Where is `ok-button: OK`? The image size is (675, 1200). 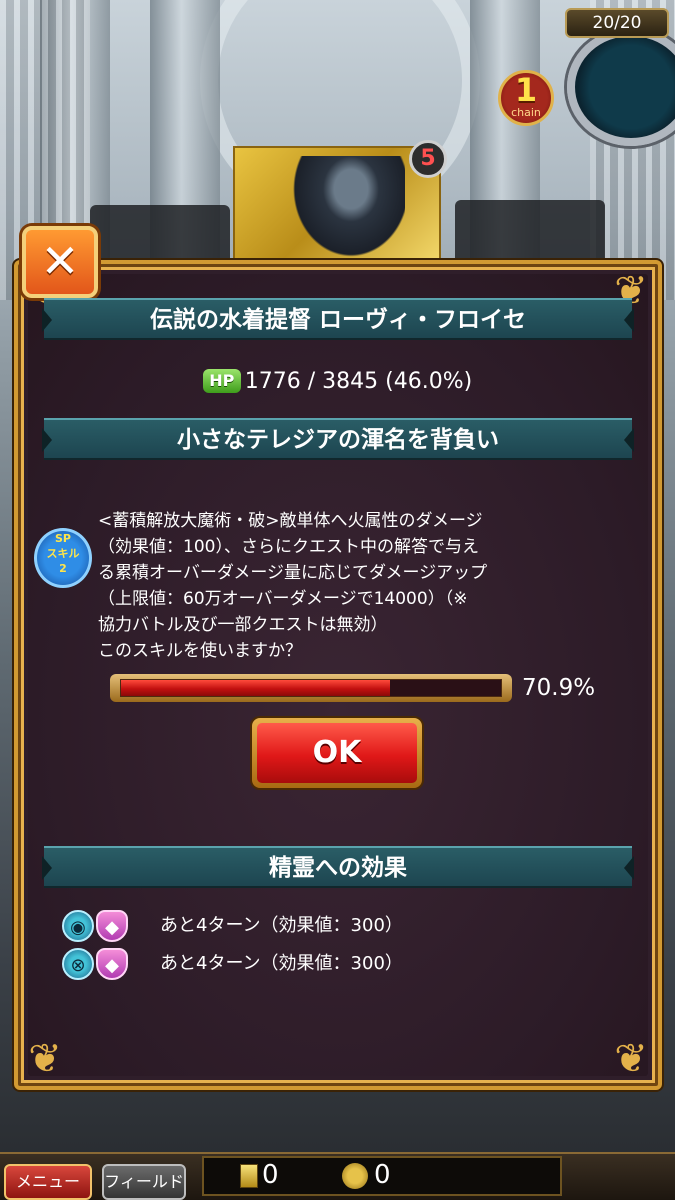 ok-button: OK is located at coordinates (337, 753).